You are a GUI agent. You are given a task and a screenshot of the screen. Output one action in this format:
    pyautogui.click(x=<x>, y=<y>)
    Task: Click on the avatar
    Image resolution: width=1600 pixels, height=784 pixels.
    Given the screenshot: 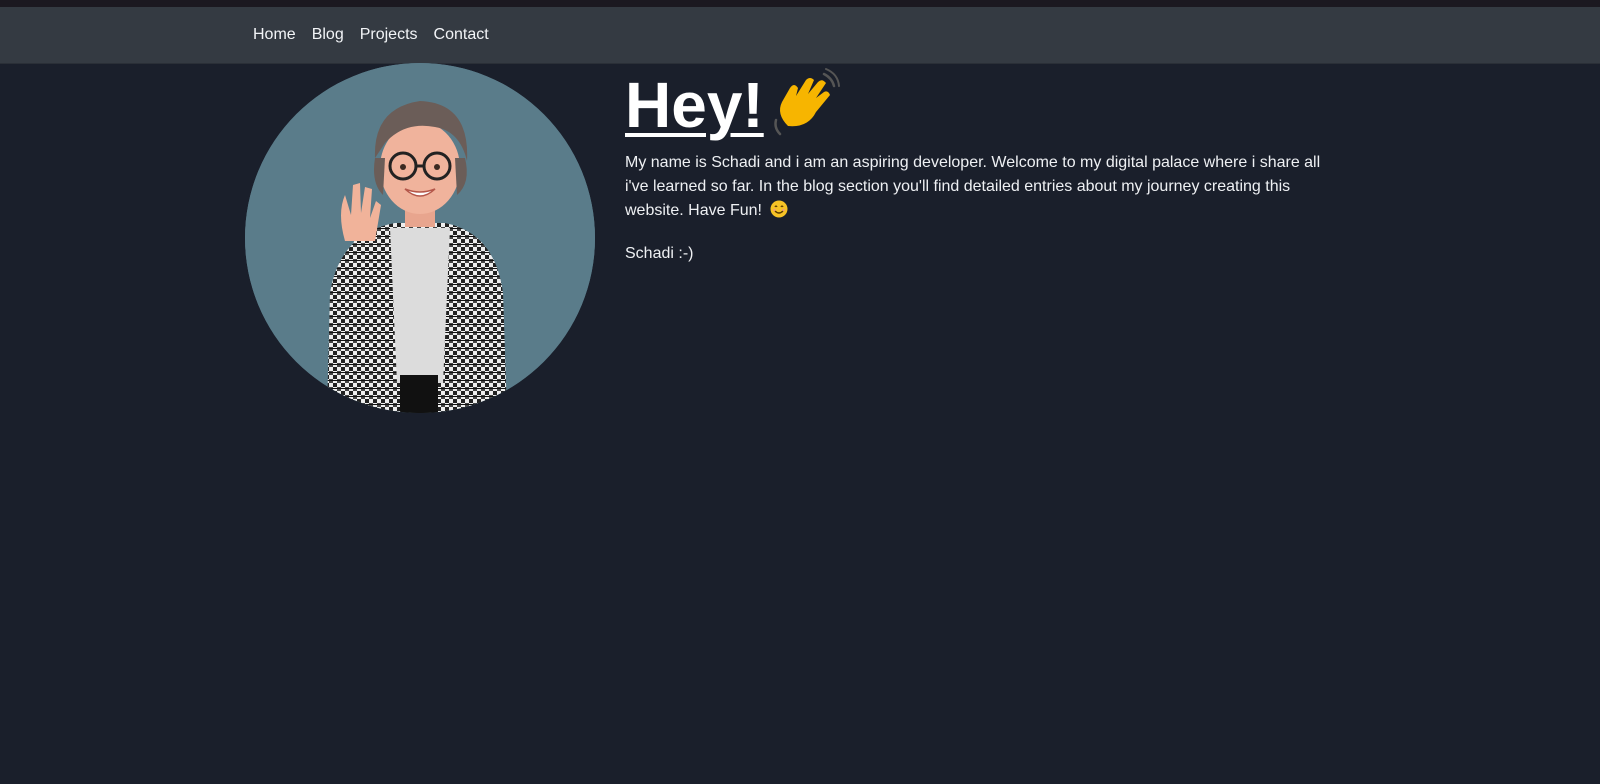 What is the action you would take?
    pyautogui.click(x=420, y=238)
    